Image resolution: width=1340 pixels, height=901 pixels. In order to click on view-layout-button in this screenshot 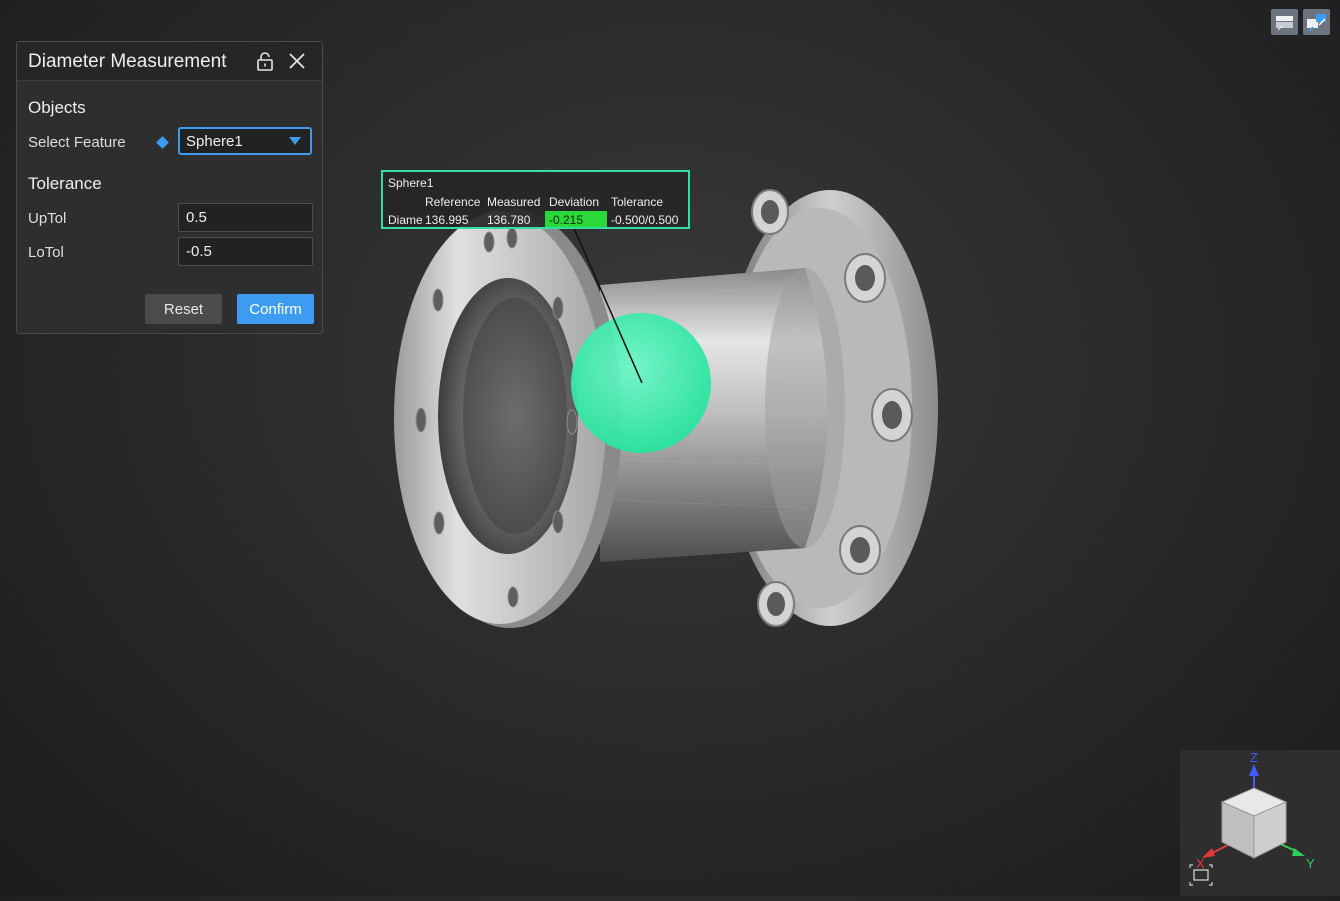, I will do `click(1284, 22)`.